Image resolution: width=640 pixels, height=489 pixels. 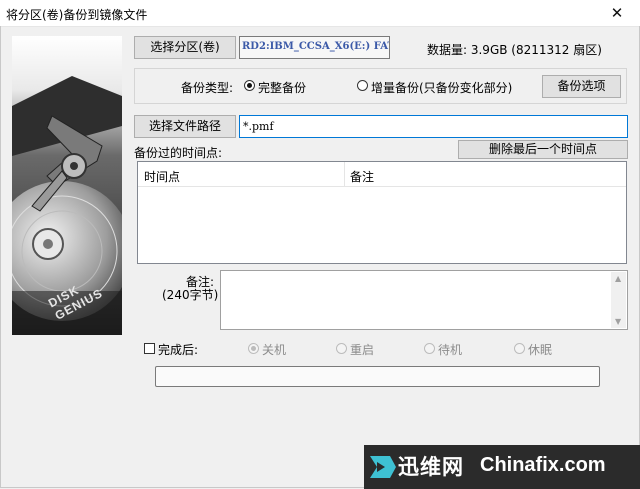 I want to click on column-header-timepoint: 时间点, so click(x=162, y=176).